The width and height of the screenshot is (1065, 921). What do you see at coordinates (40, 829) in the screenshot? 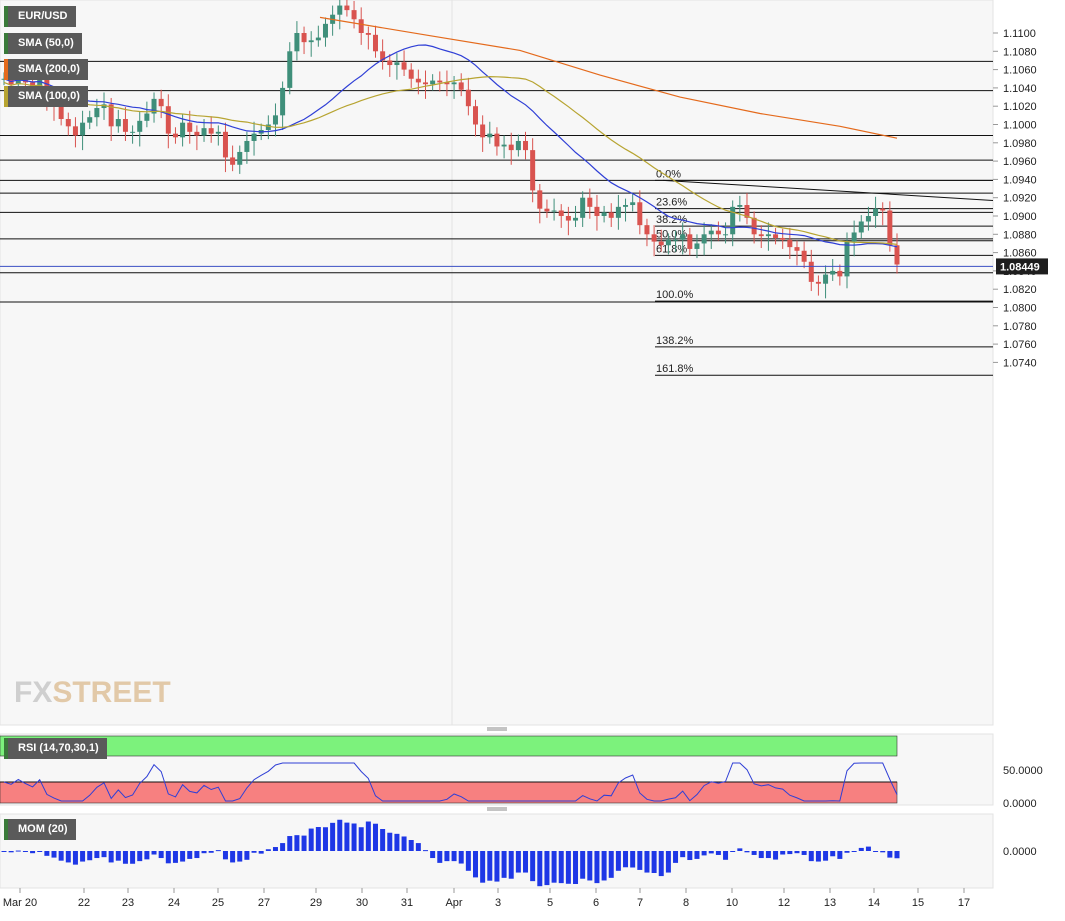
I see `legend-mom: MOM (20)` at bounding box center [40, 829].